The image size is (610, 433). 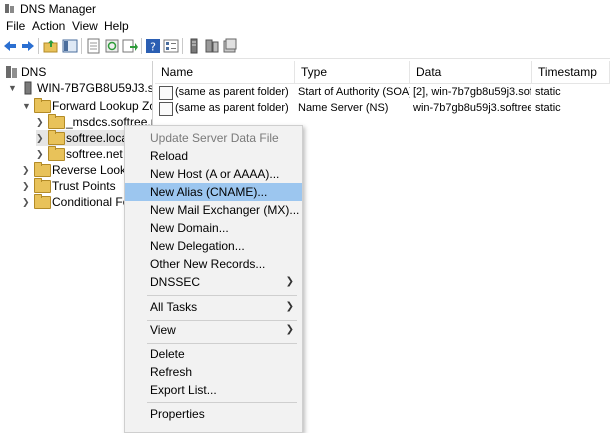 What do you see at coordinates (28, 46) in the screenshot?
I see `forward-arrow-icon` at bounding box center [28, 46].